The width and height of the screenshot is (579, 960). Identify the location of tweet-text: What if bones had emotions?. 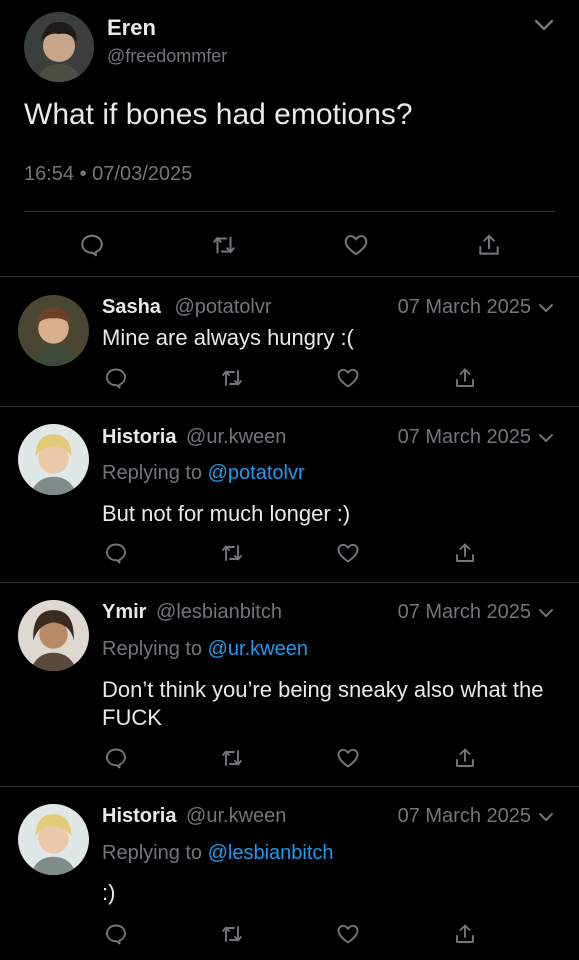
(218, 114).